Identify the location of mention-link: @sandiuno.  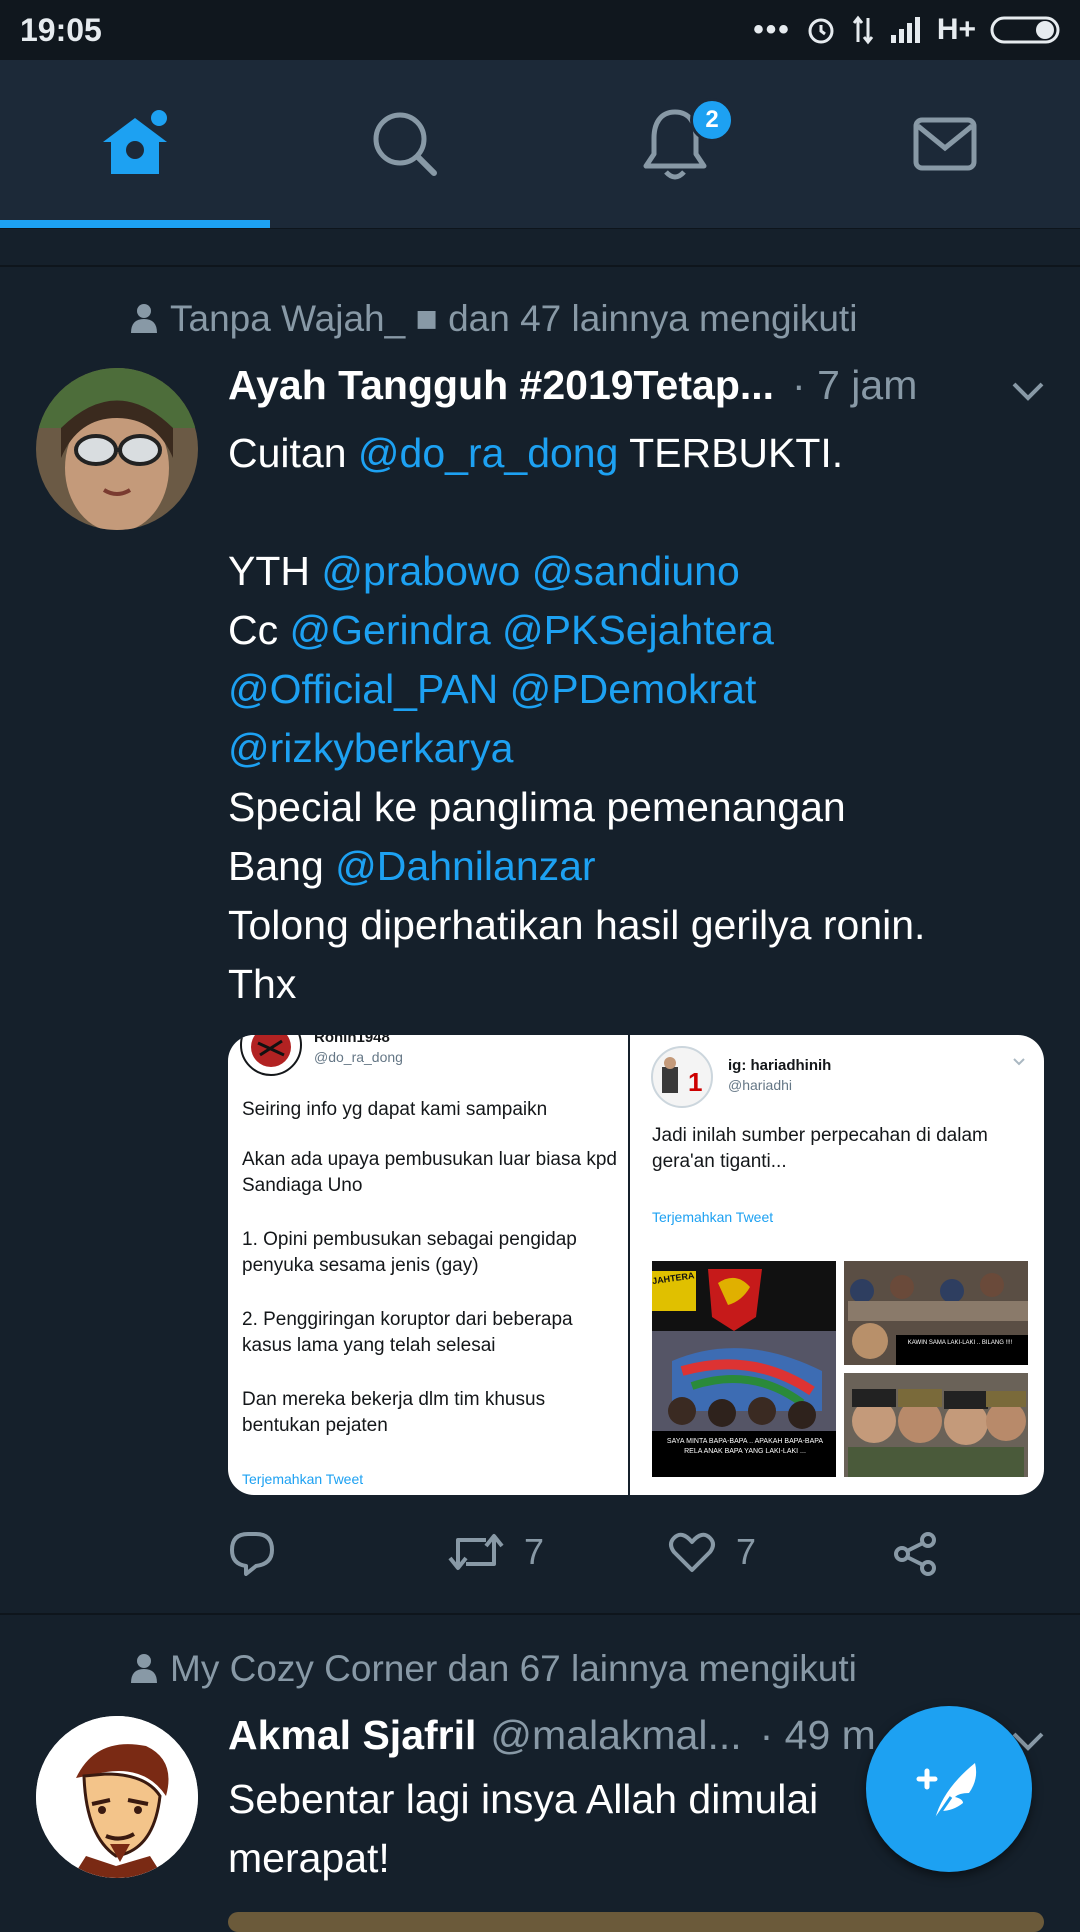
(636, 571).